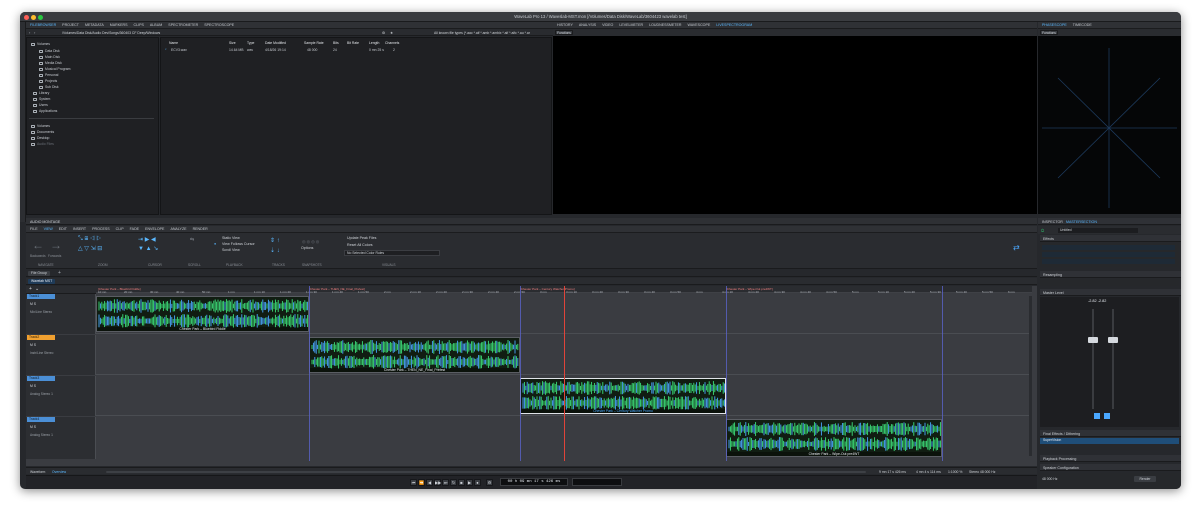  I want to click on tracks-down-icon: ⇣ ↓, so click(275, 250).